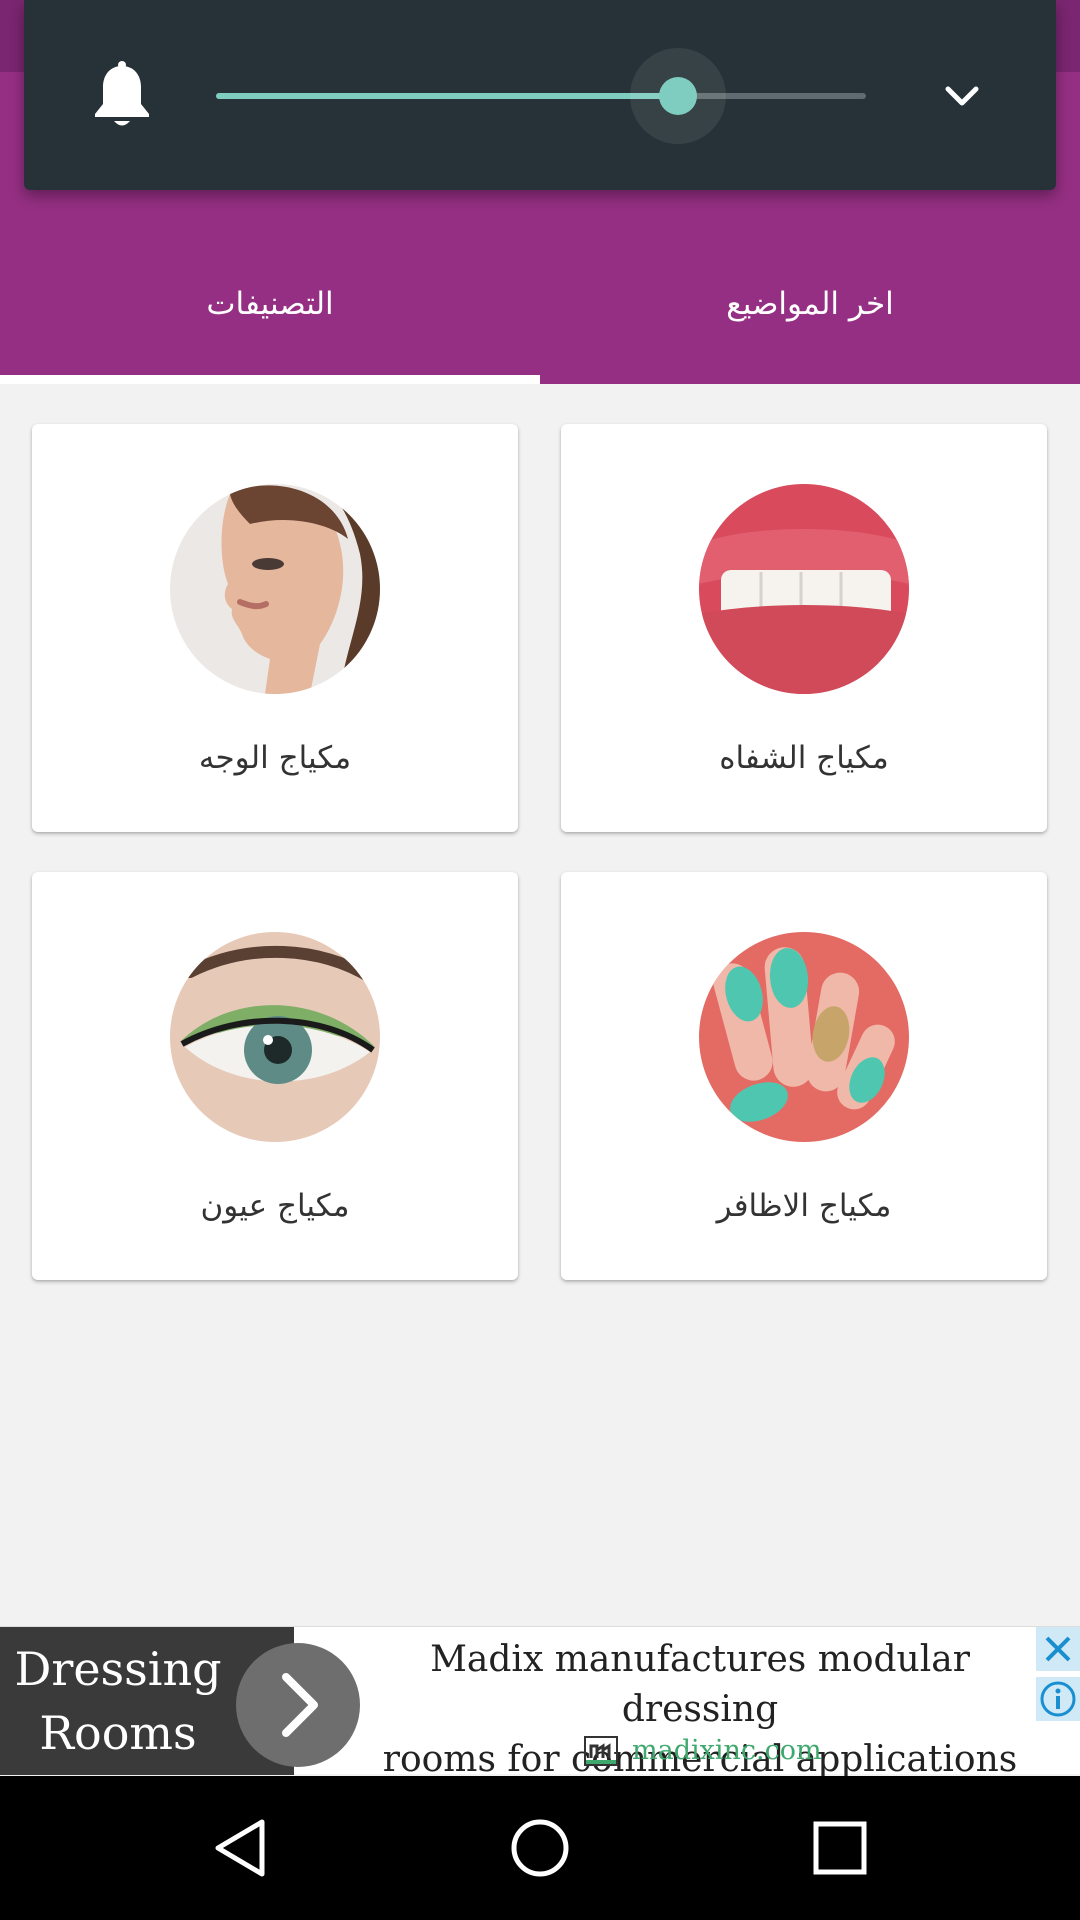  What do you see at coordinates (601, 1750) in the screenshot?
I see `madix-logo-icon` at bounding box center [601, 1750].